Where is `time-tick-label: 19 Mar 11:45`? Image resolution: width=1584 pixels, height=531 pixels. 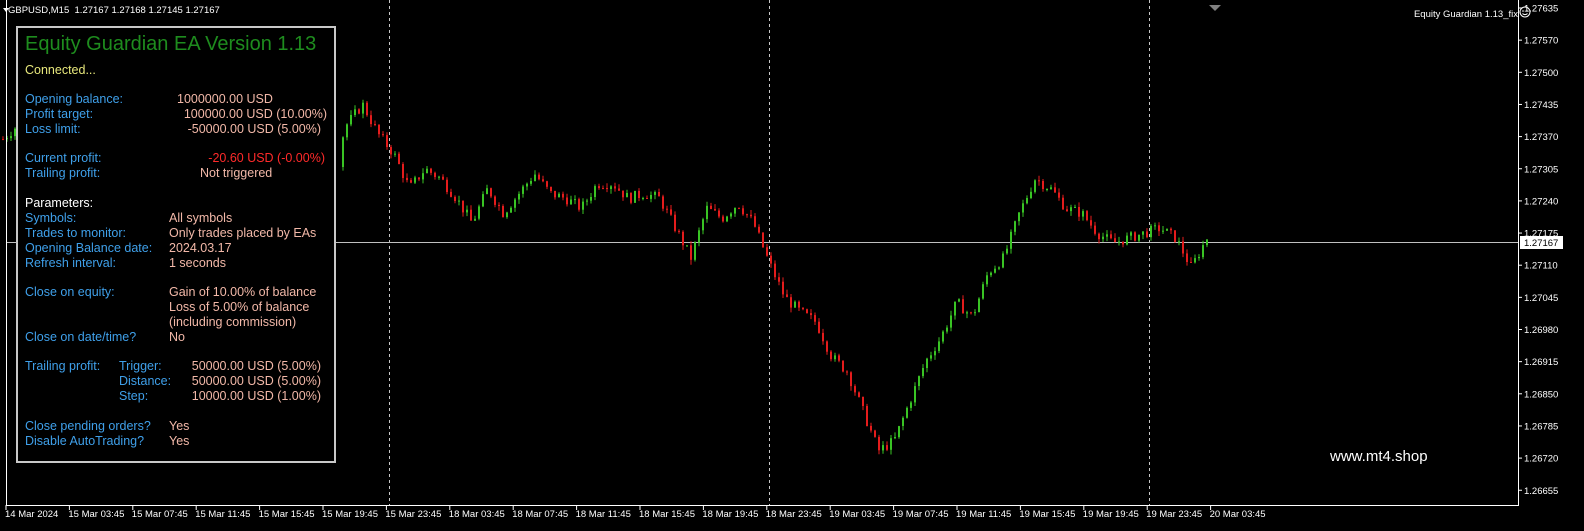
time-tick-label: 19 Mar 11:45 is located at coordinates (983, 514).